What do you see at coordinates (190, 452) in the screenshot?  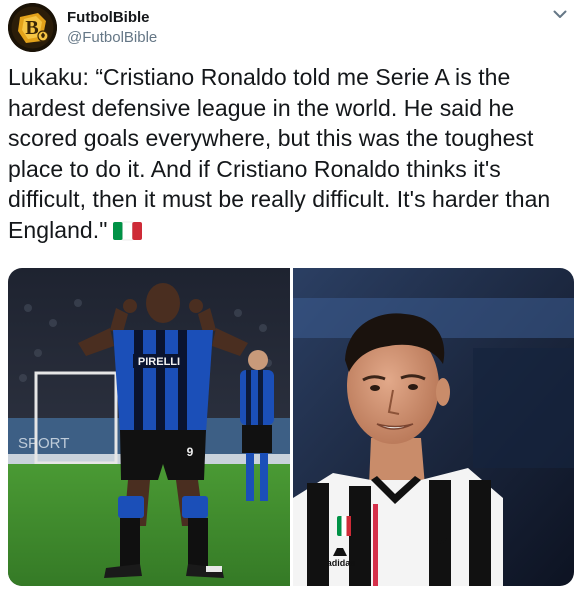 I see `shorts-number: 9` at bounding box center [190, 452].